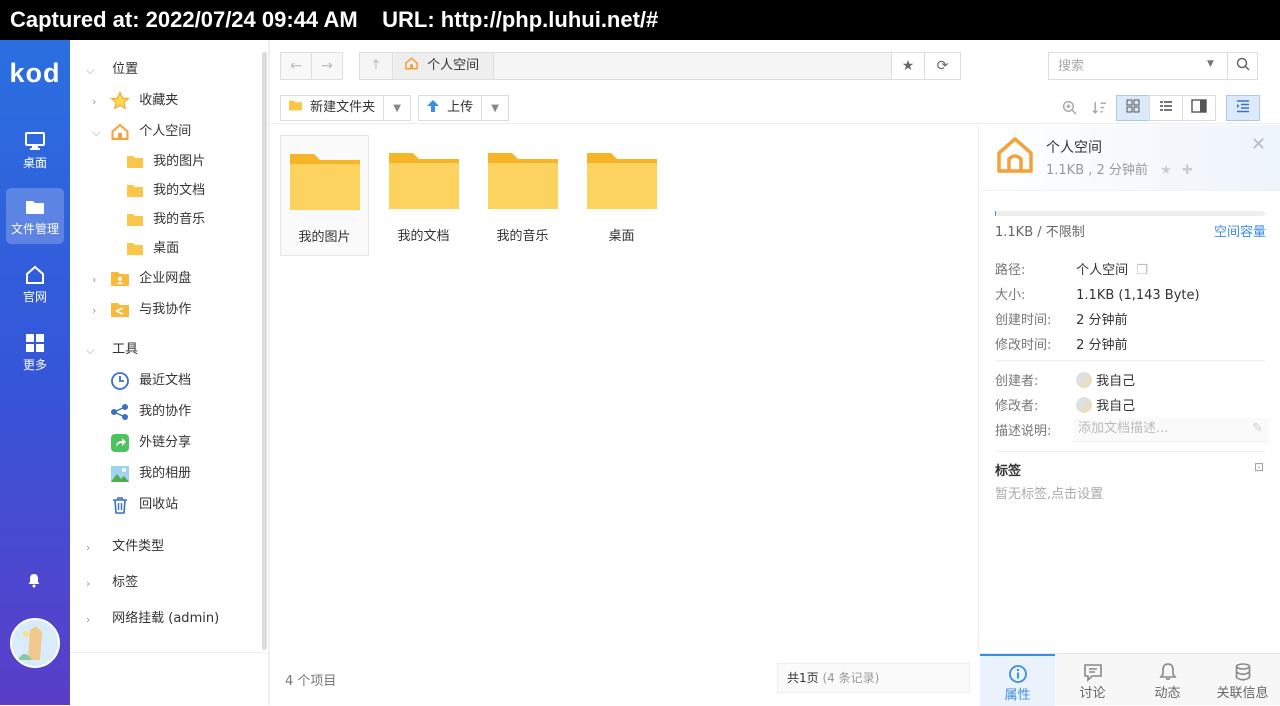 Image resolution: width=1280 pixels, height=706 pixels. Describe the element at coordinates (1061, 344) in the screenshot. I see `prop-modified: 修改时间: 2 分钟前` at that location.